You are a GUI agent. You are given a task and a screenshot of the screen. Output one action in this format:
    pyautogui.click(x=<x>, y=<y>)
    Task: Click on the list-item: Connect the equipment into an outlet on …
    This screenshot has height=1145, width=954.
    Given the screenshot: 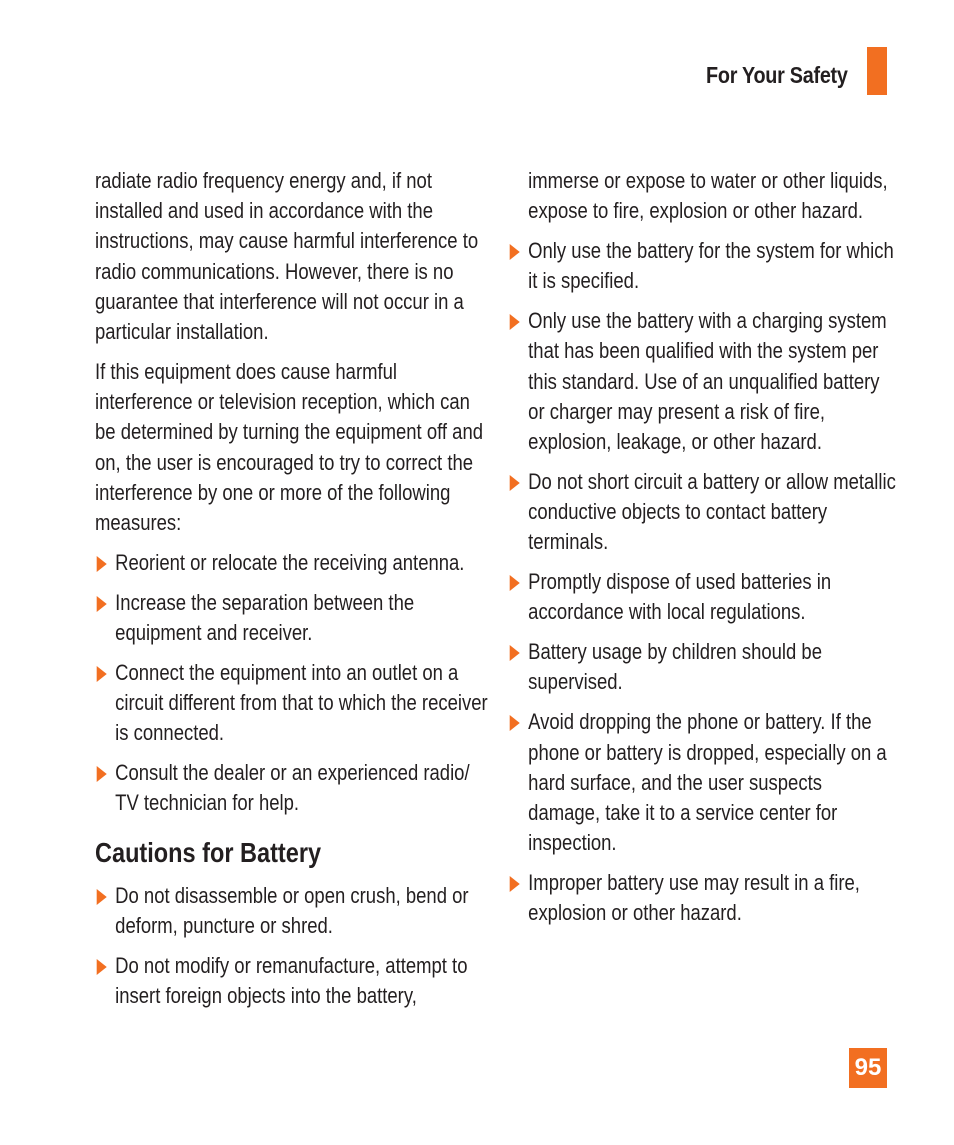 What is the action you would take?
    pyautogui.click(x=291, y=703)
    